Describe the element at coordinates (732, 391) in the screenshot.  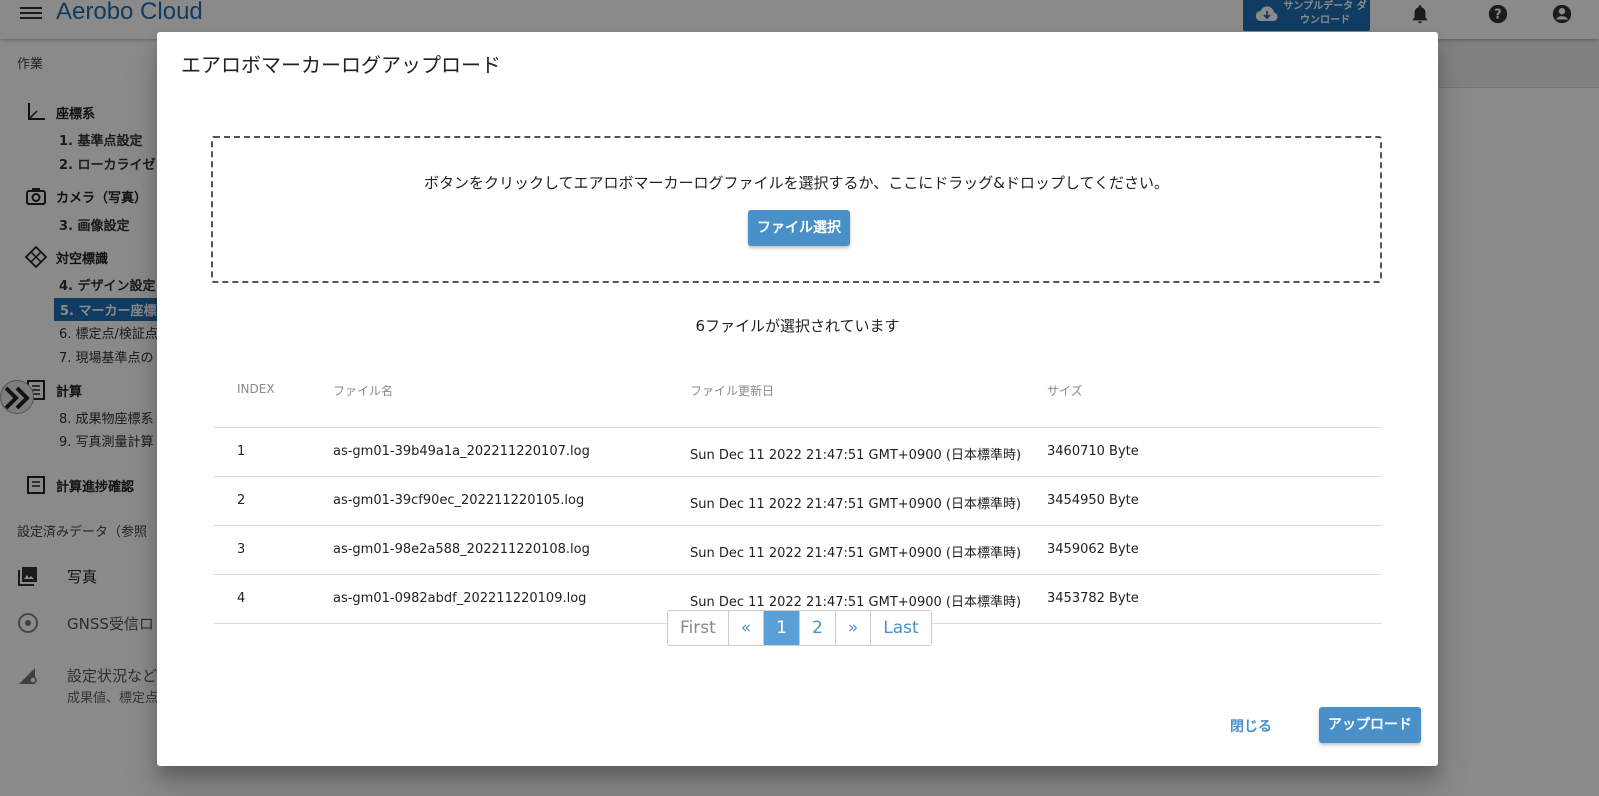
I see `column-header-modified: ファイル更新日` at that location.